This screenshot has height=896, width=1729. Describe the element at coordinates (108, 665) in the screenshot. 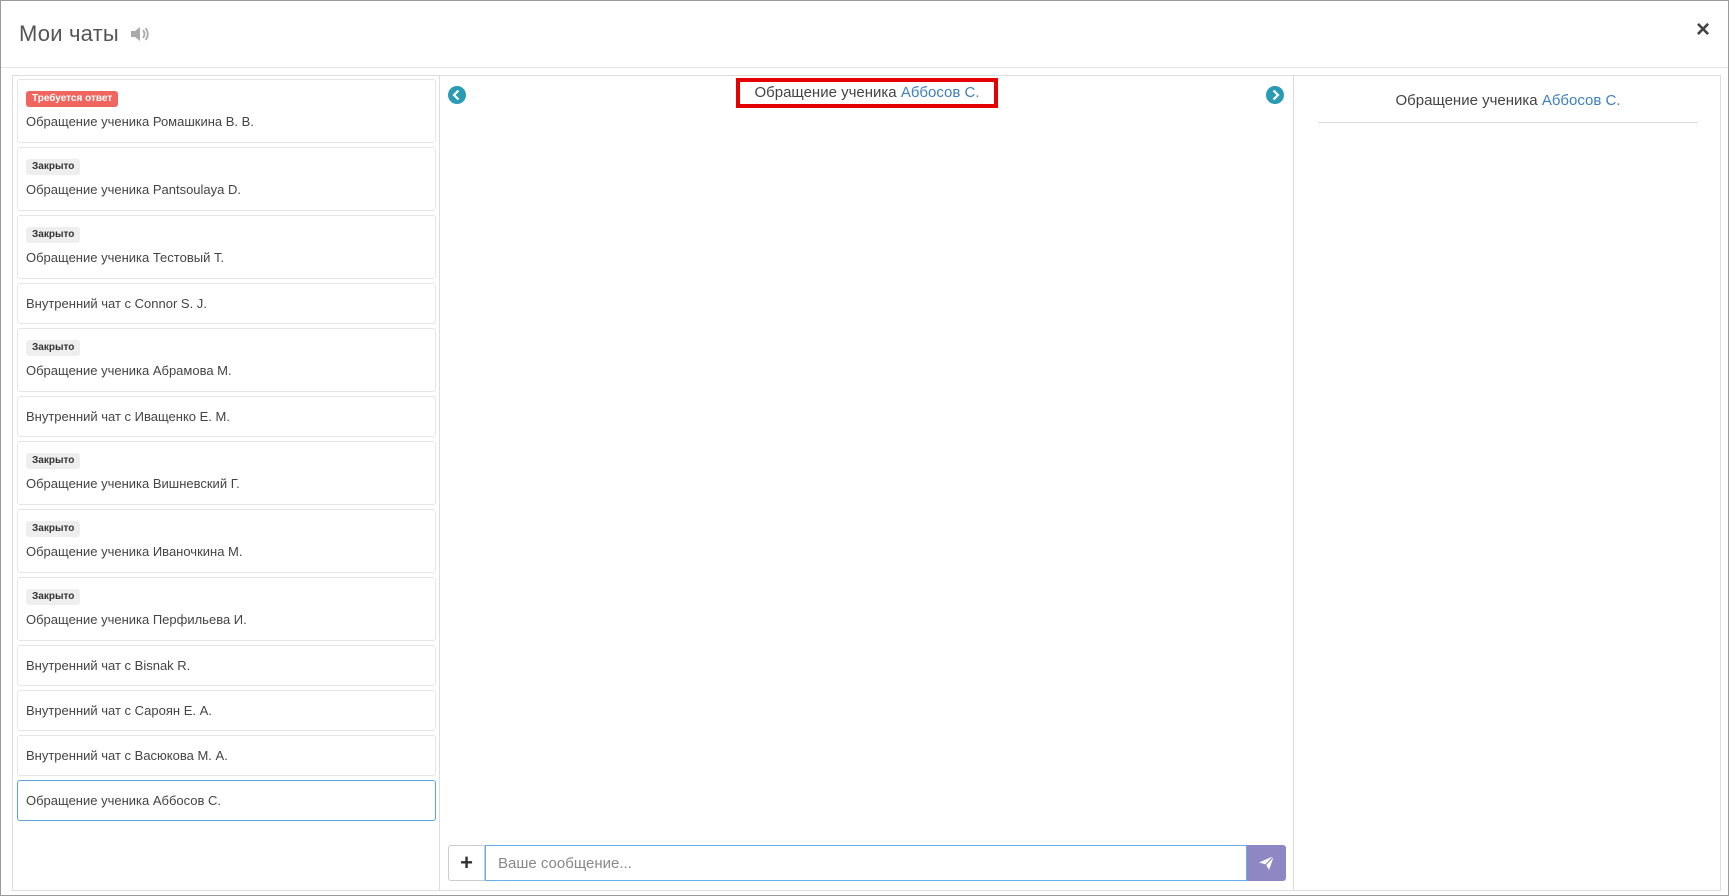

I see `chat-list-item-title: Внутренний чат с Bisnak R.` at that location.